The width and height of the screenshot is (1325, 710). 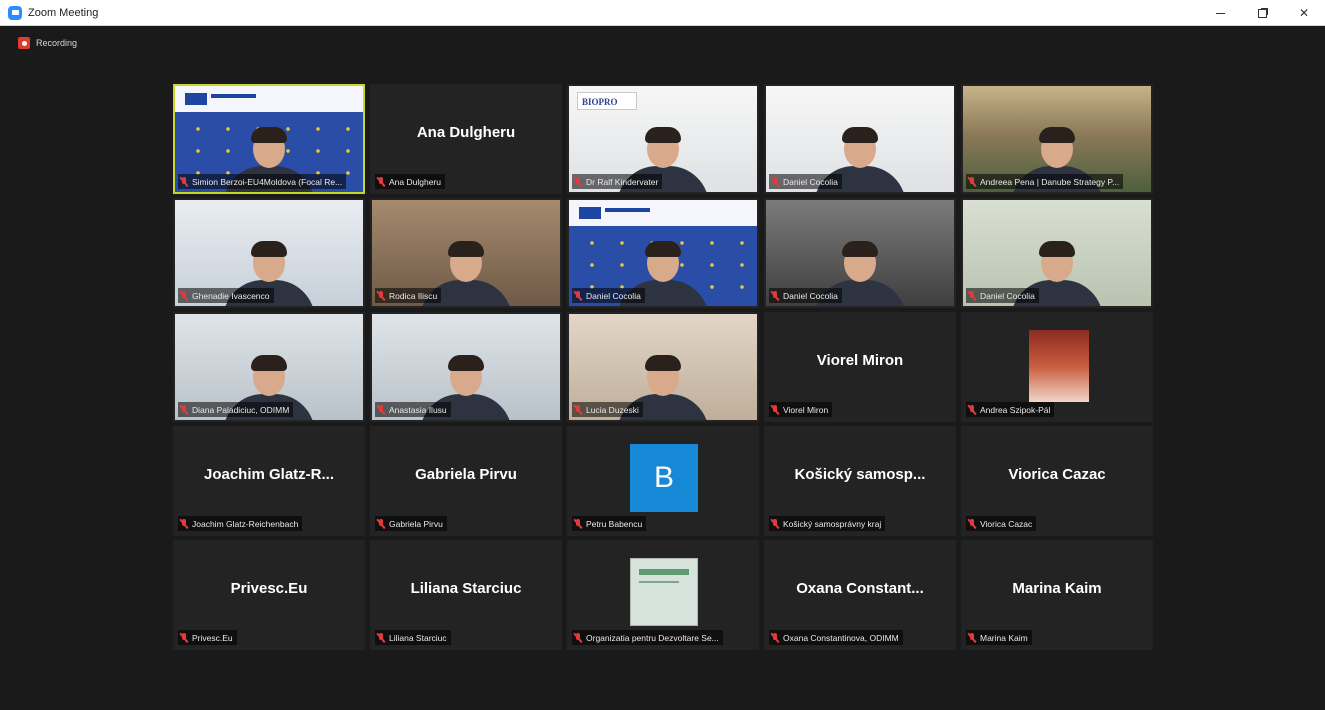 I want to click on participant-name-text: Dr Ralf Kindervater, so click(x=622, y=181).